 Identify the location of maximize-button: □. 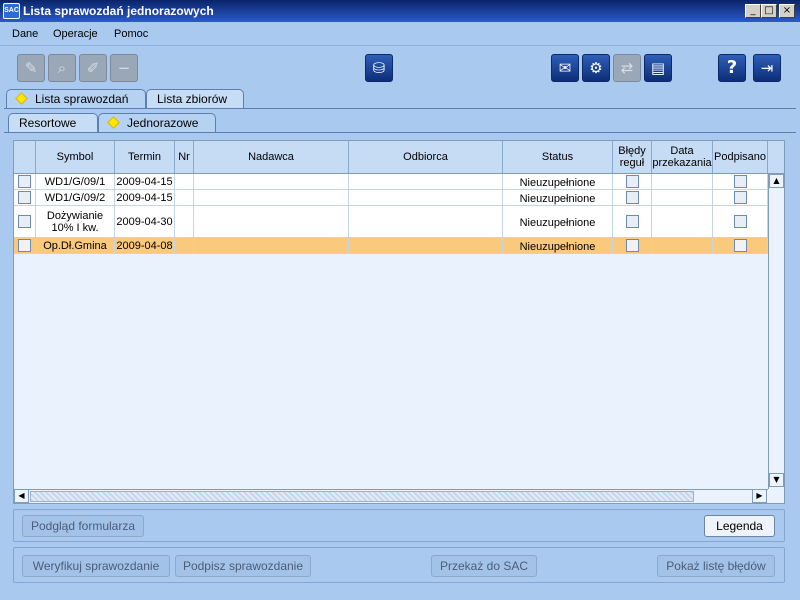
(769, 11).